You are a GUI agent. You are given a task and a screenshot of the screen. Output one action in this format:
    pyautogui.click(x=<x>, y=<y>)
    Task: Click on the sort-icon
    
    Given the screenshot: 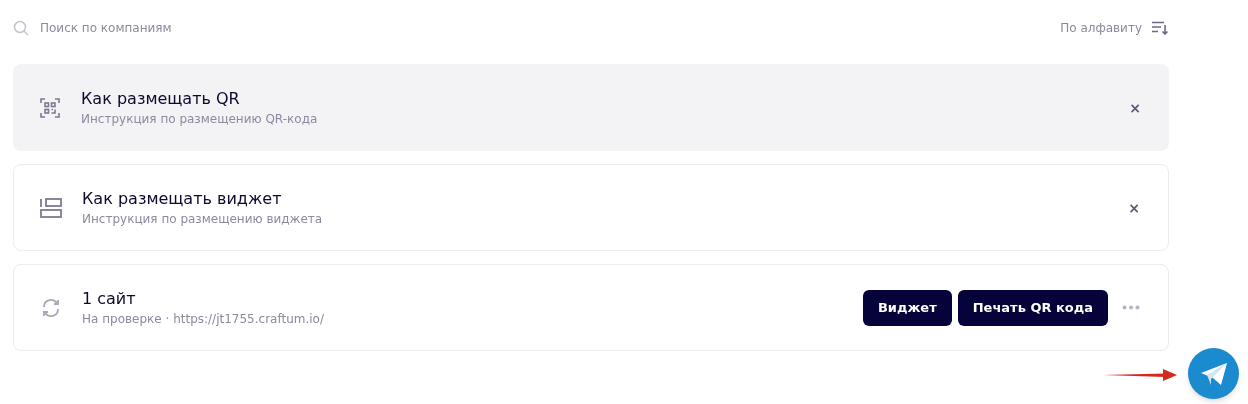 What is the action you would take?
    pyautogui.click(x=1160, y=28)
    